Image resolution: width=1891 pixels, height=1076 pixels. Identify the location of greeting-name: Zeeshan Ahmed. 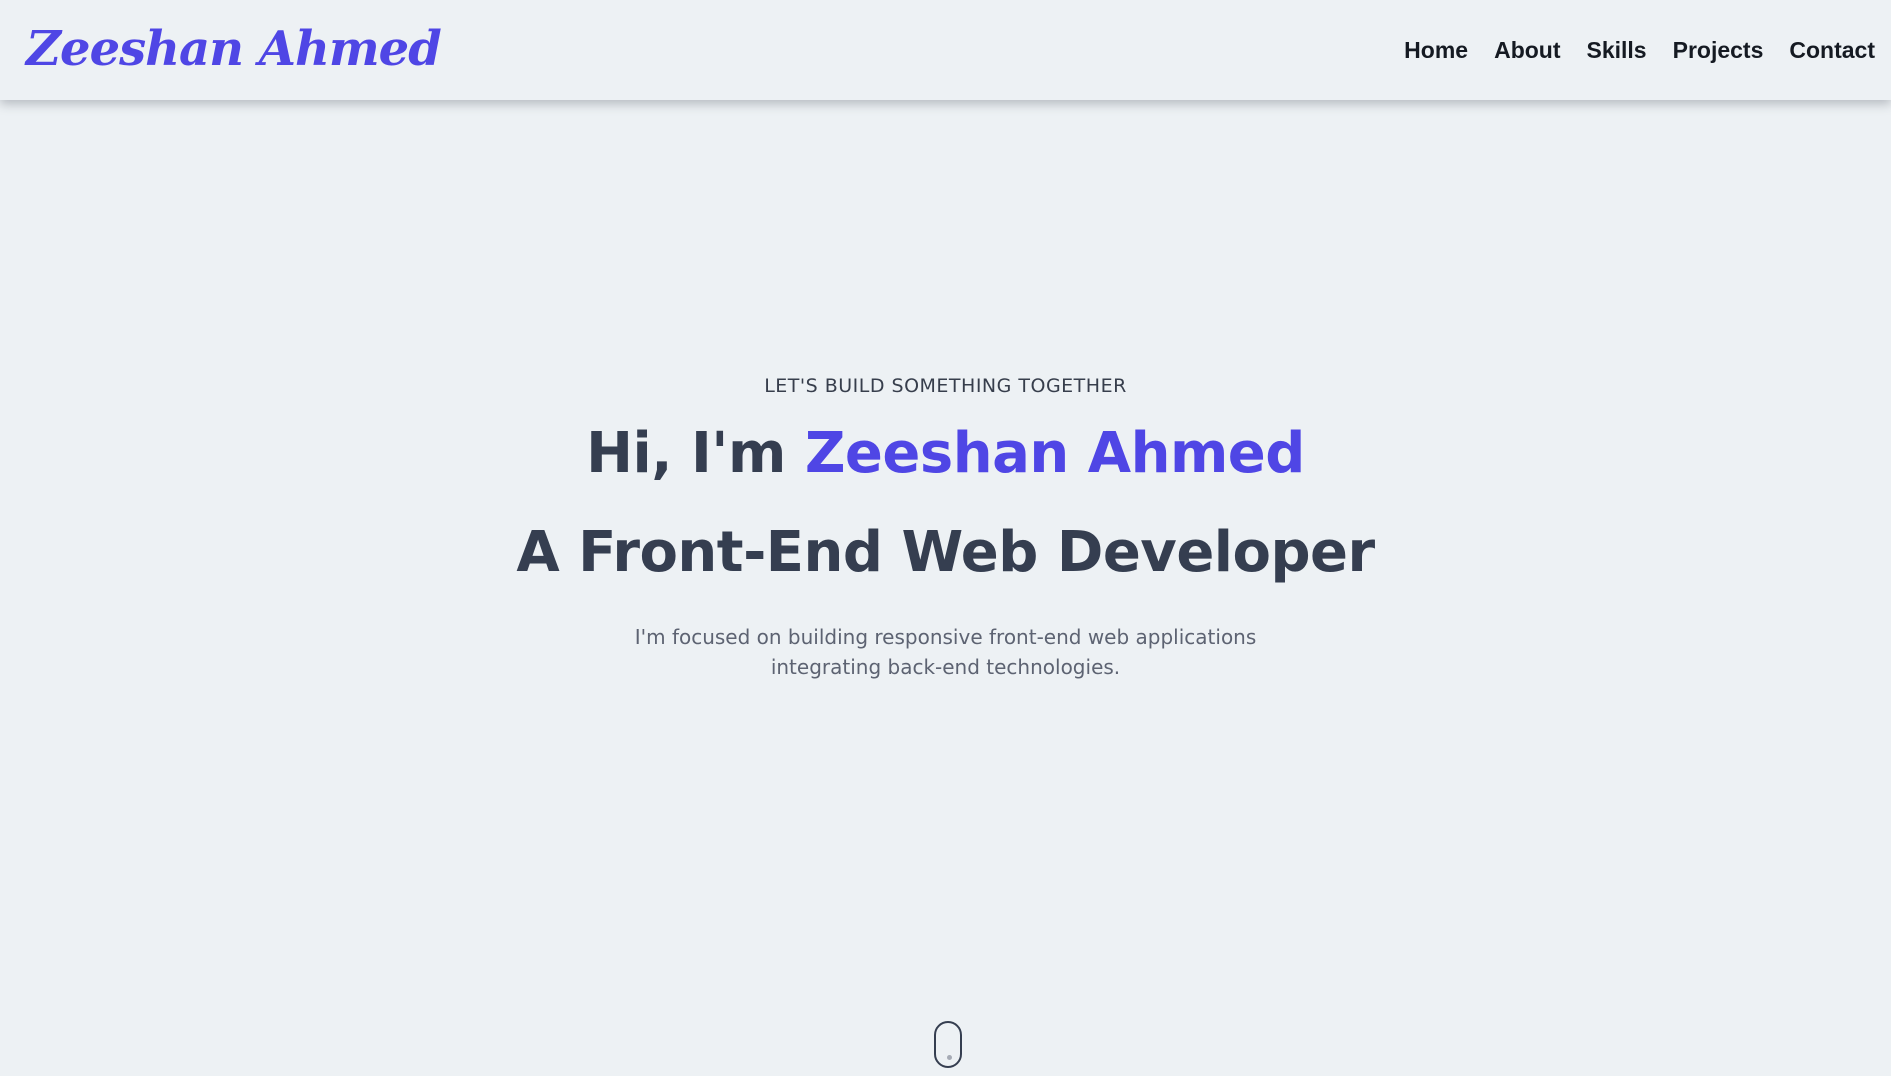
(1055, 453).